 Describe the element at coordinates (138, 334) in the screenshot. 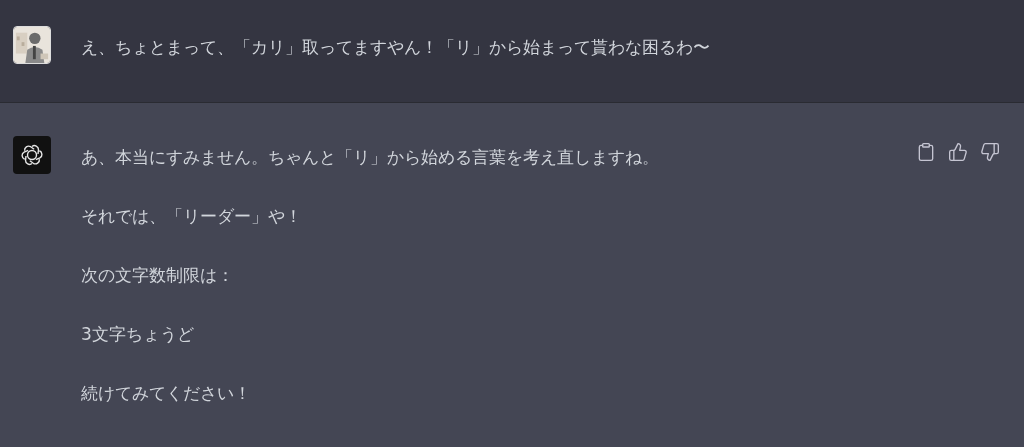

I see `message-text: 3文字ちょうど` at that location.